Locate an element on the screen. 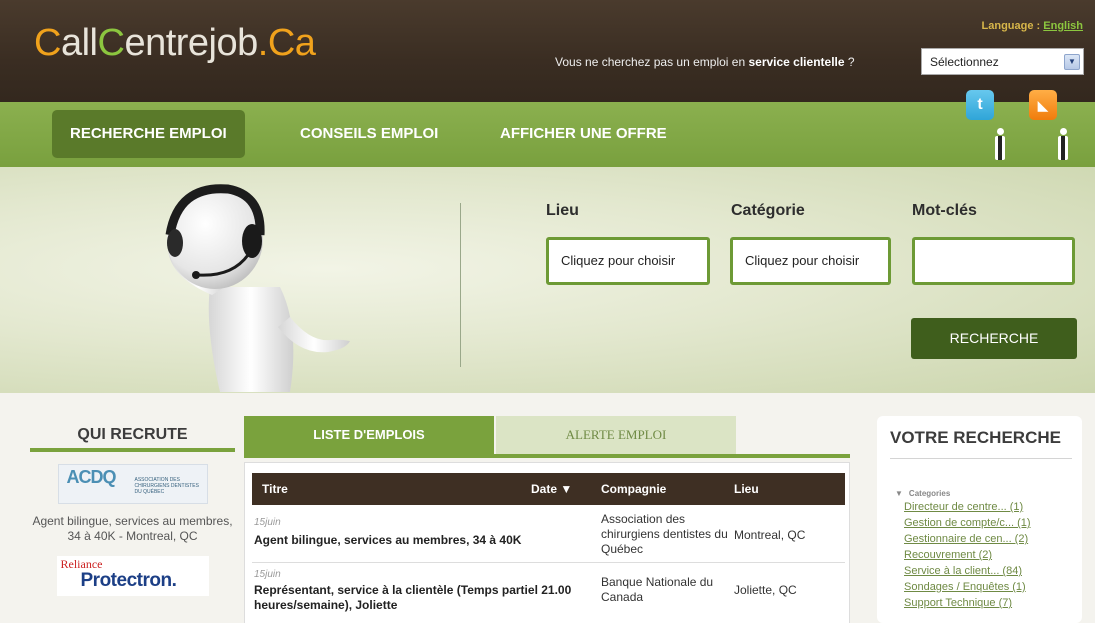  col-compagnie: Compagnie is located at coordinates (633, 489).